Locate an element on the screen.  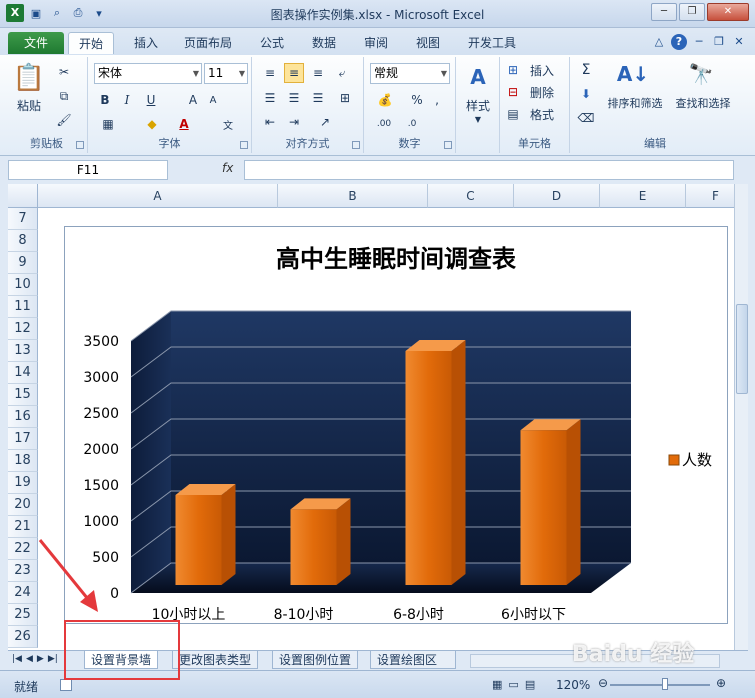
annotation-highlight-box is located at coordinates (122, 650).